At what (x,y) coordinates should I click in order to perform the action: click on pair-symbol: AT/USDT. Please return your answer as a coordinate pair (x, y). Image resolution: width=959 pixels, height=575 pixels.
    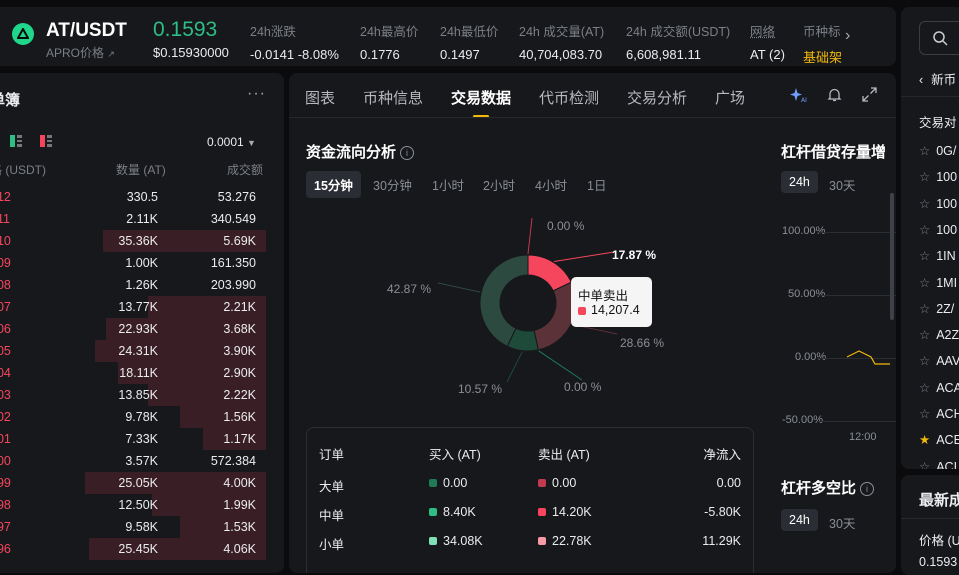
    Looking at the image, I should click on (86, 31).